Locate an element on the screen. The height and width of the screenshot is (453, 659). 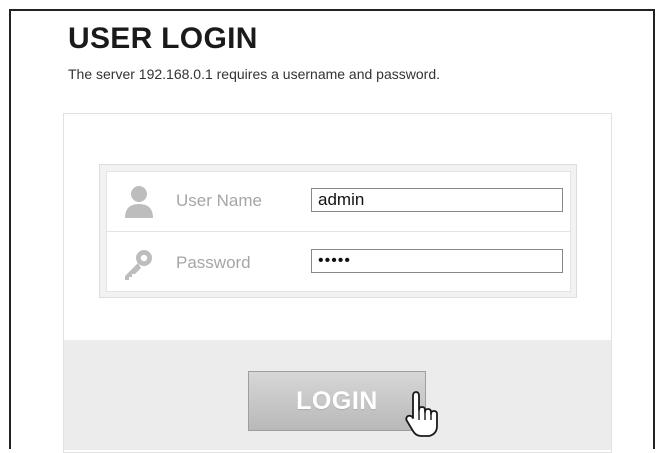
password-input is located at coordinates (437, 261).